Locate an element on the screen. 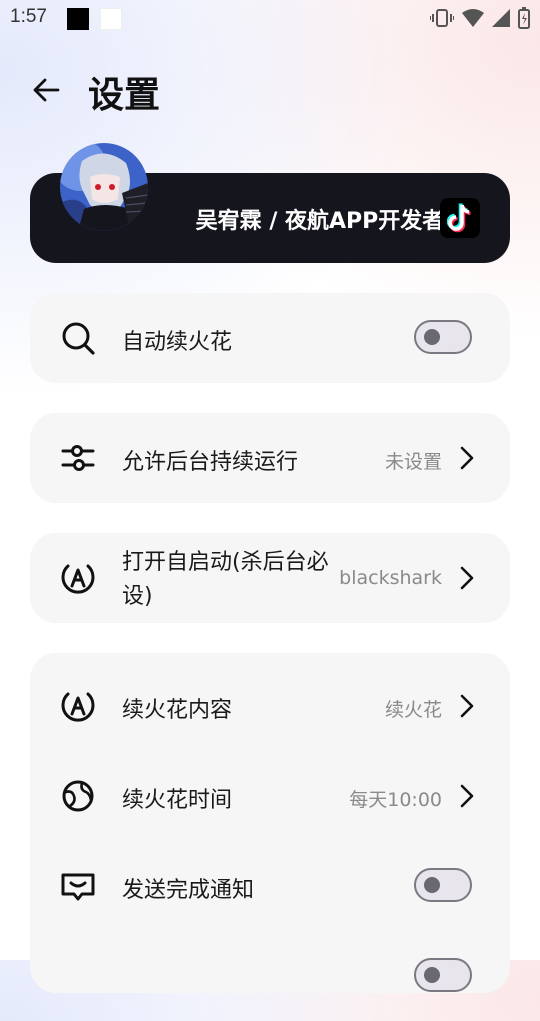 This screenshot has height=1021, width=540. tiktok-icon is located at coordinates (459, 218).